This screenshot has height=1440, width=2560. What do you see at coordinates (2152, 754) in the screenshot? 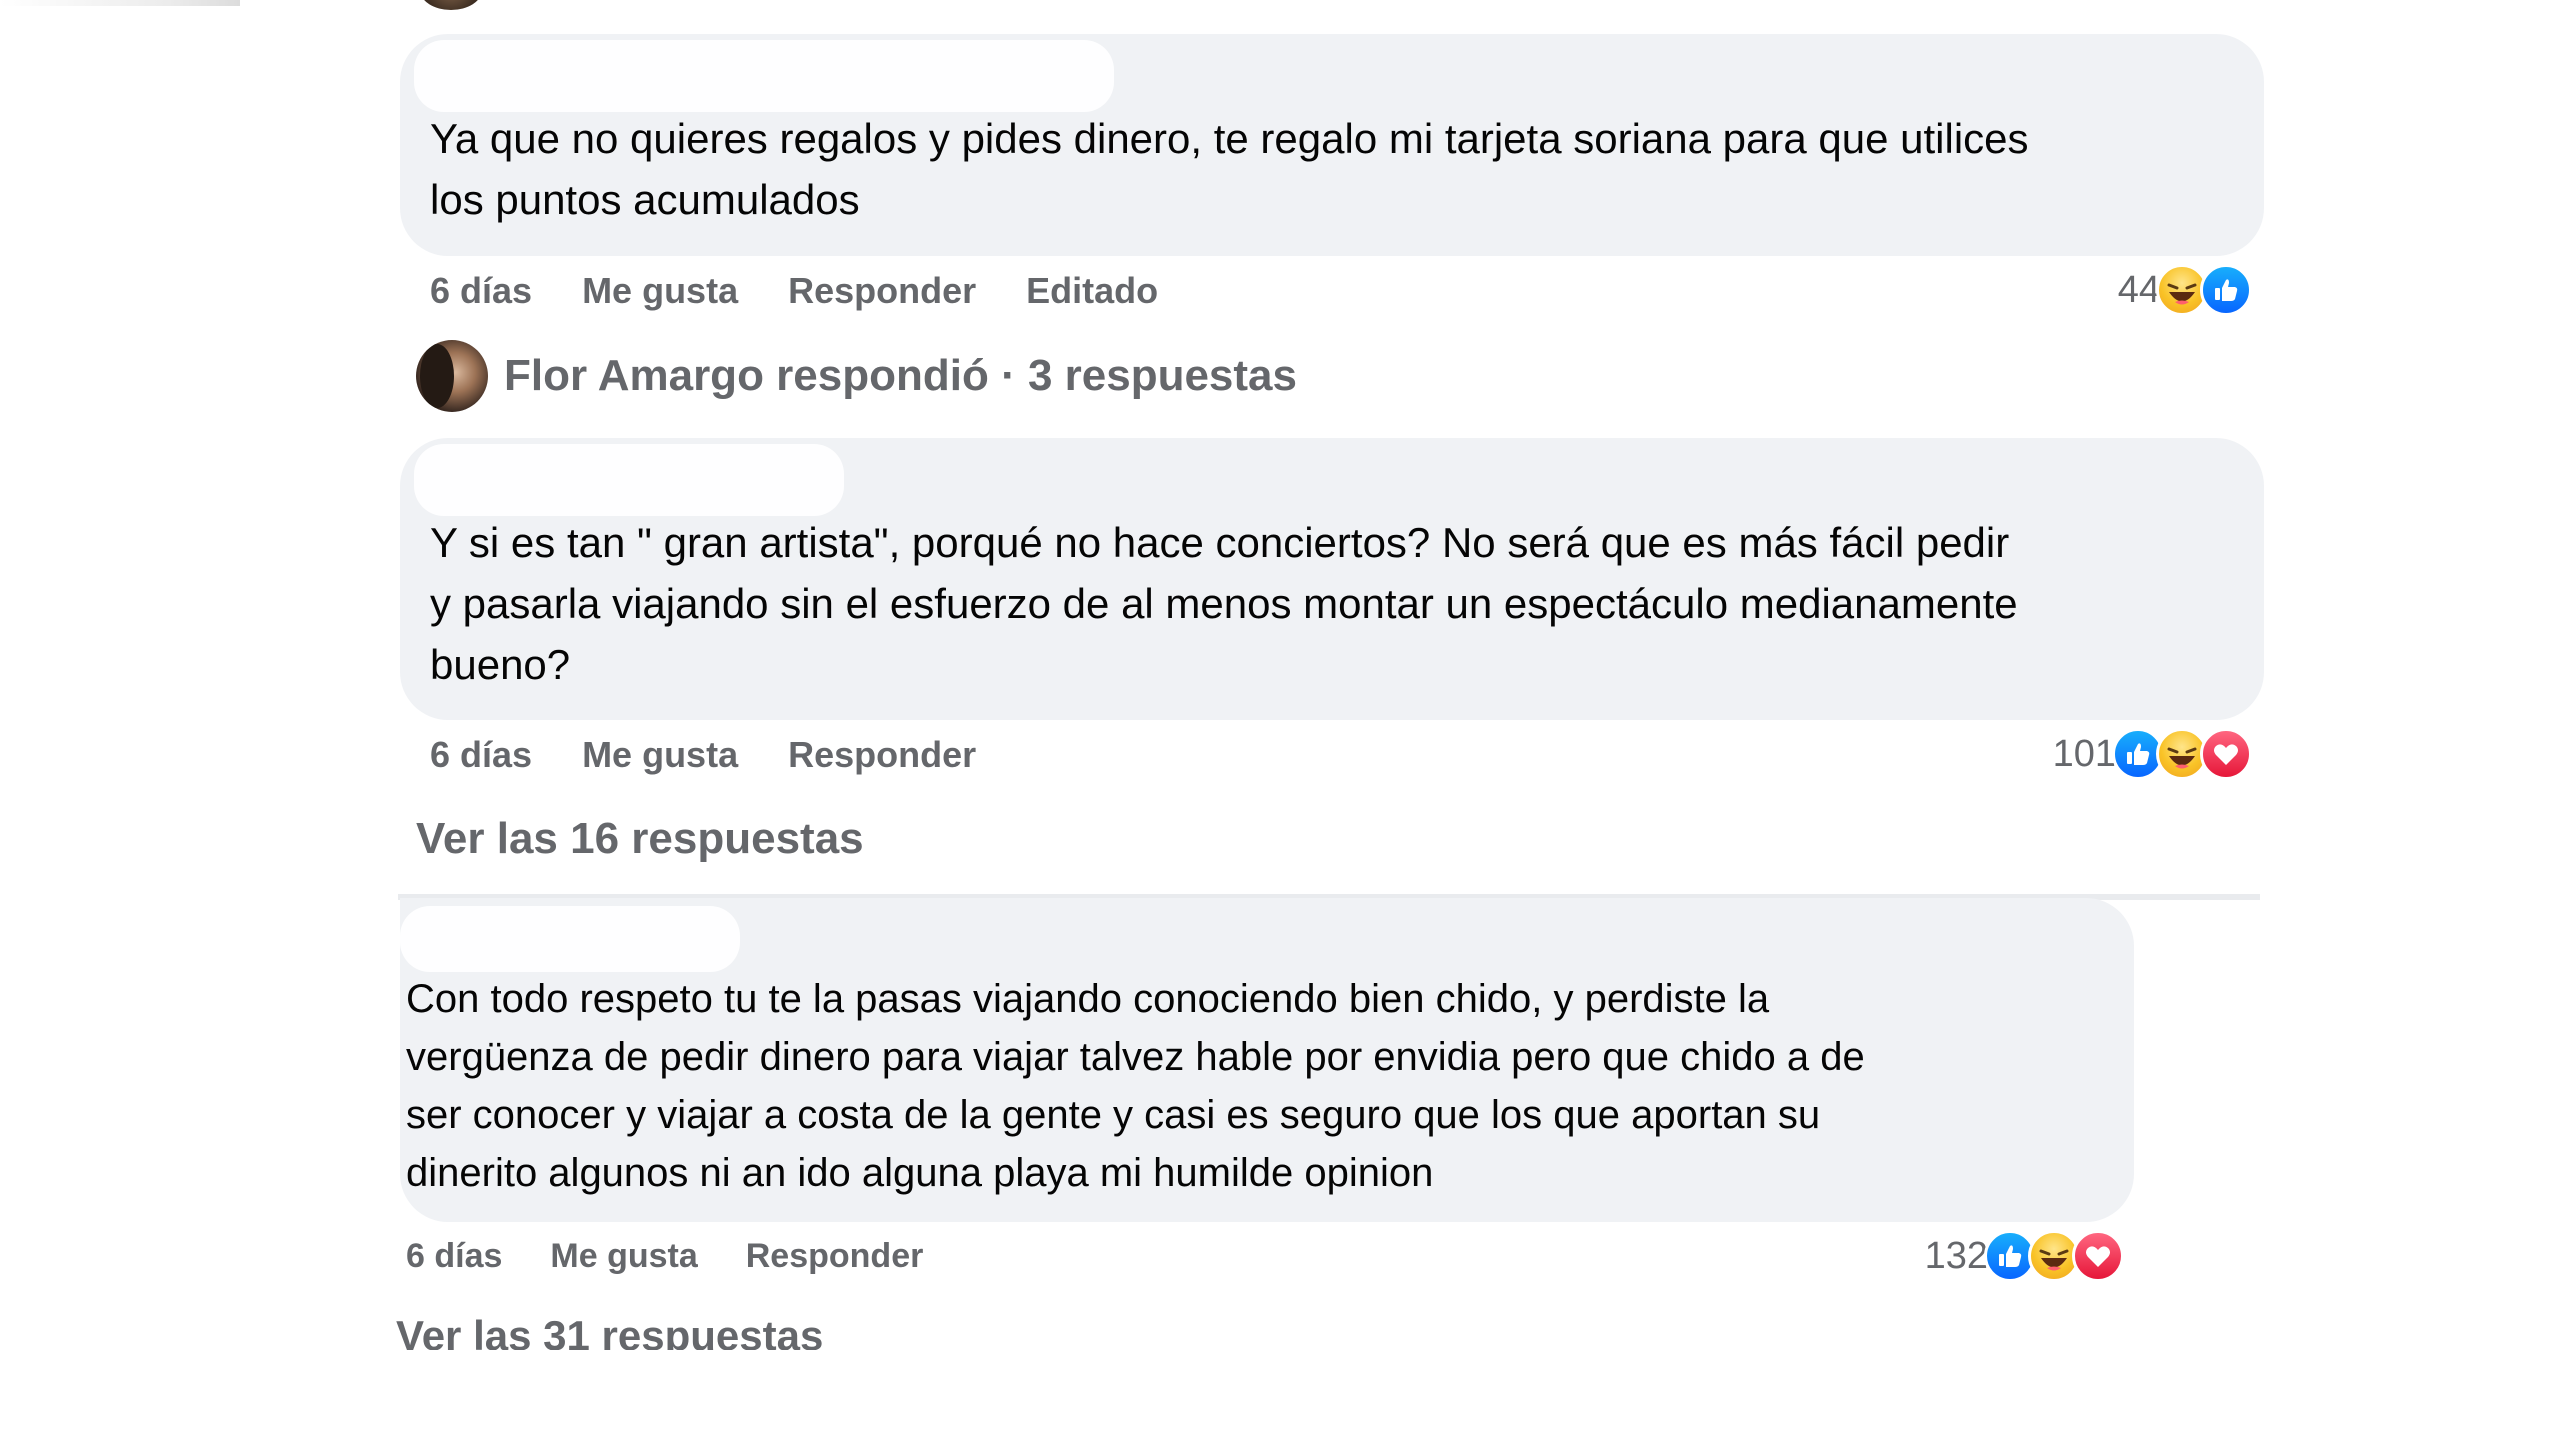
I see `reaction-summary: 101` at bounding box center [2152, 754].